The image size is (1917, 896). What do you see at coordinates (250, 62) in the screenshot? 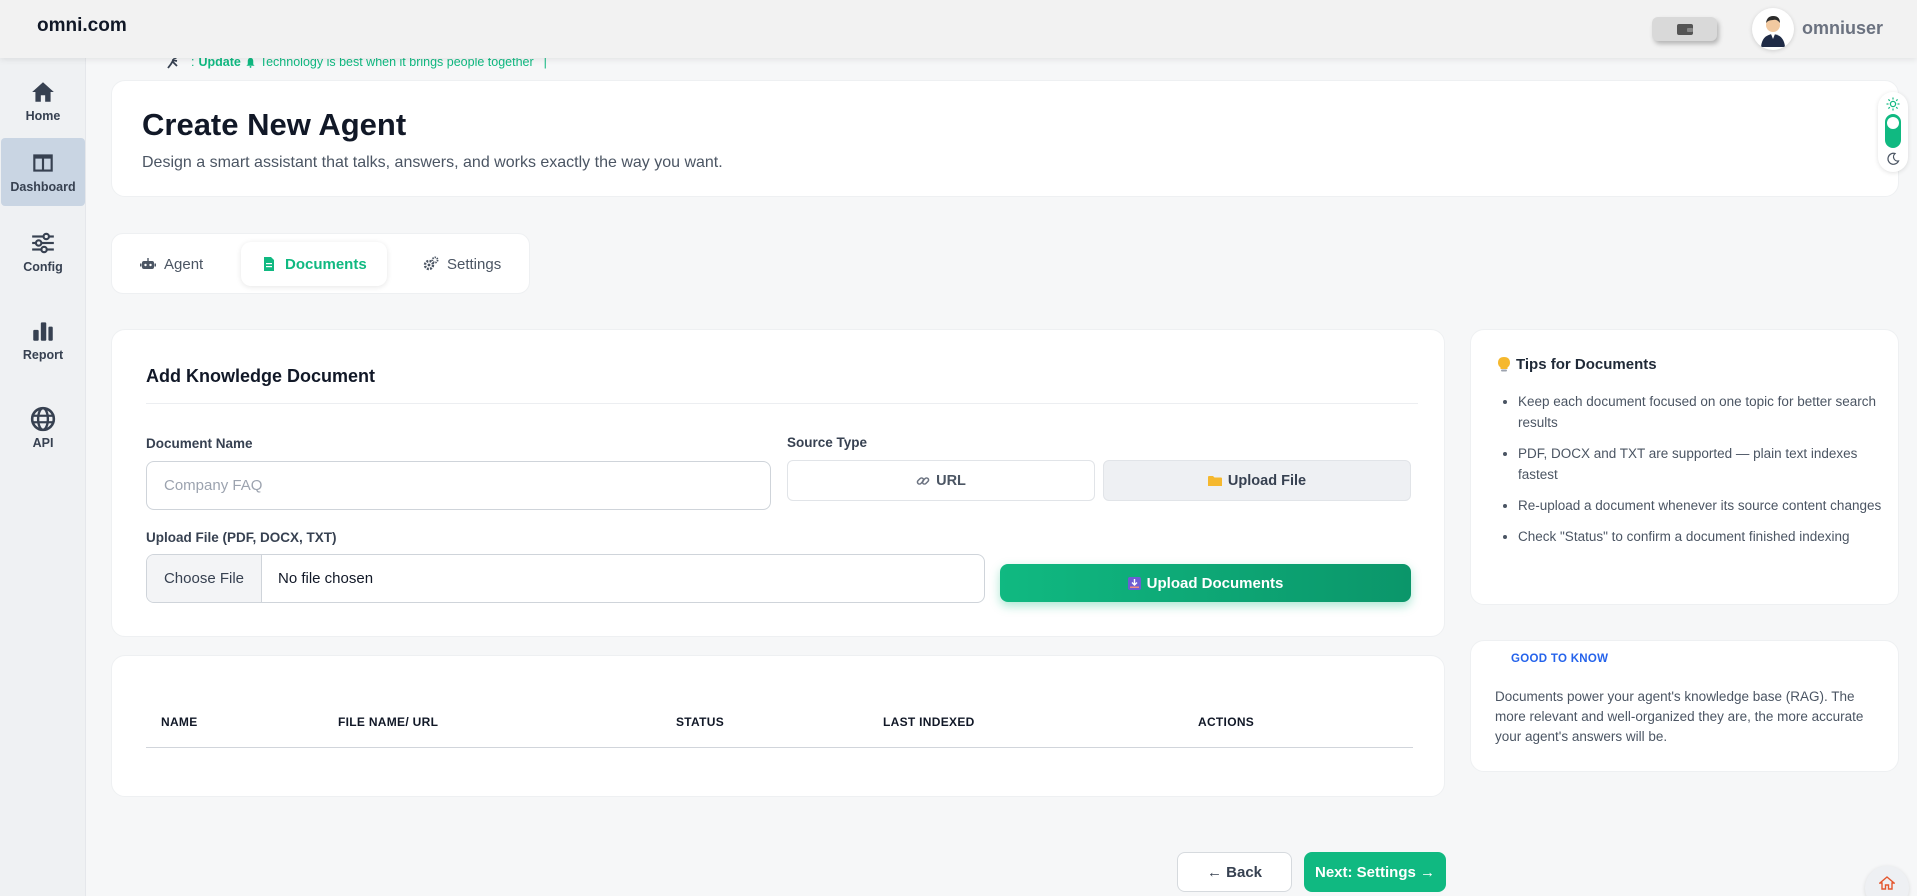
I see `bell-icon` at bounding box center [250, 62].